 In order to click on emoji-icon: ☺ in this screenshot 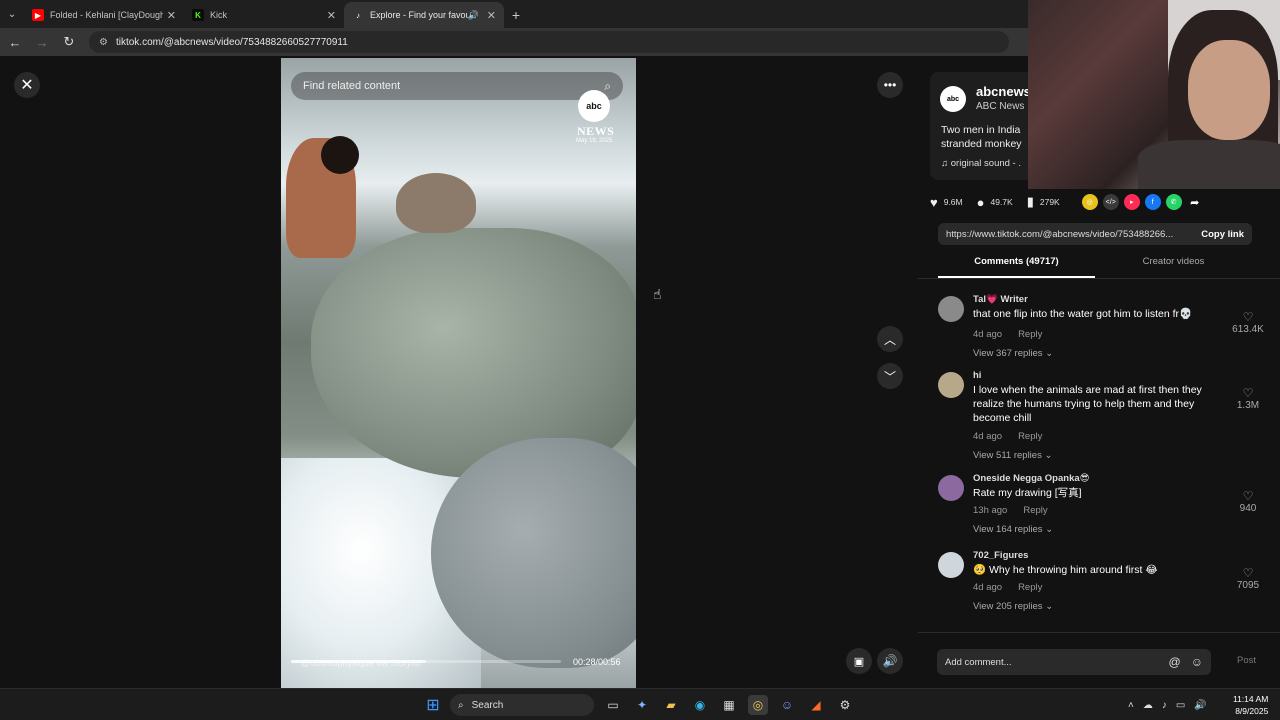, I will do `click(1197, 662)`.